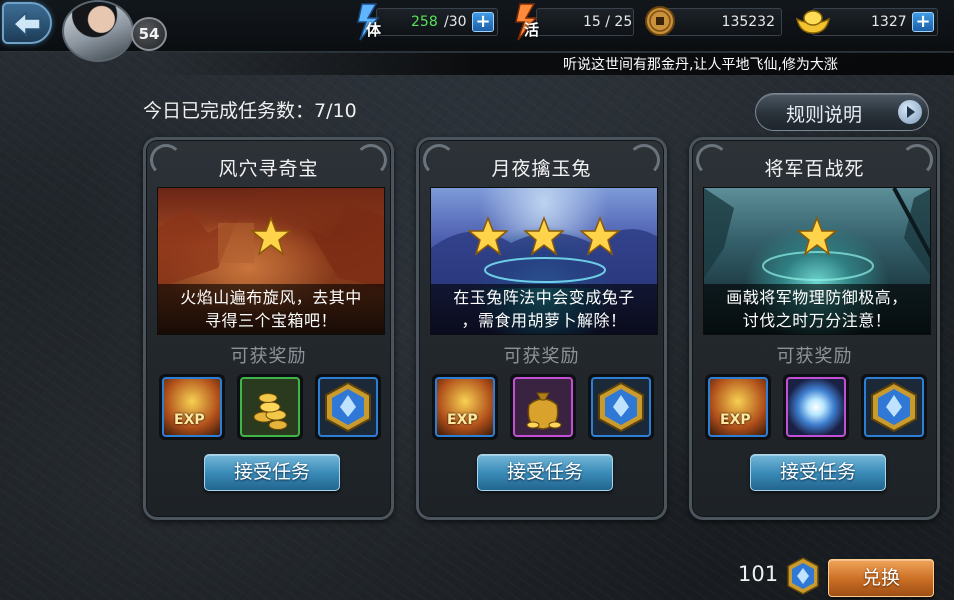 This screenshot has height=600, width=954. What do you see at coordinates (824, 115) in the screenshot?
I see `rules-label: 规则说明` at bounding box center [824, 115].